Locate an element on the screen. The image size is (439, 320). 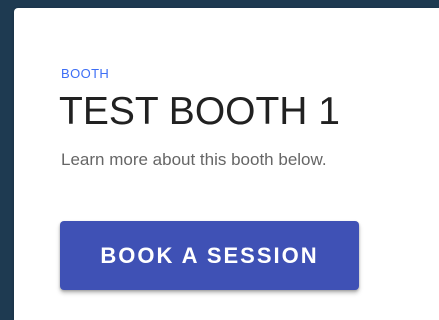
book-session-button: BOOK A SESSION is located at coordinates (209, 255).